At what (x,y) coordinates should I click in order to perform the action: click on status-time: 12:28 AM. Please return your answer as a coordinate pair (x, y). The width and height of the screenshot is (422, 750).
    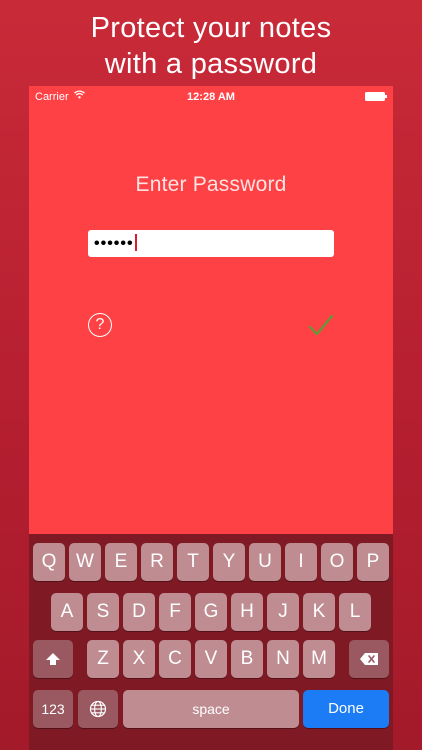
    Looking at the image, I should click on (211, 97).